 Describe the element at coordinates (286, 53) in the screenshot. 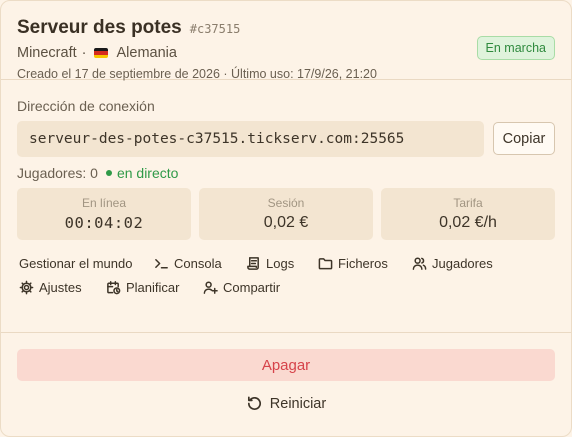

I see `server-subtitle: Minecraft · Alemania` at that location.